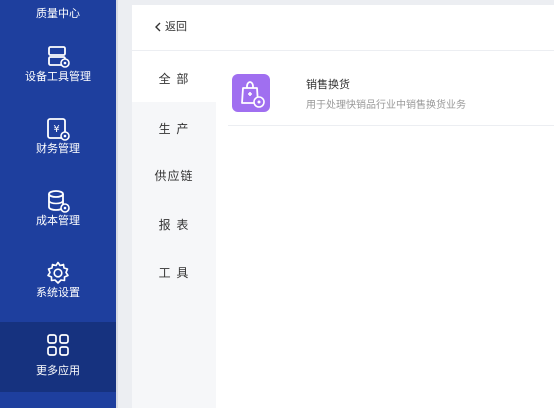 This screenshot has height=408, width=554. Describe the element at coordinates (58, 272) in the screenshot. I see `settings-gear-icon` at that location.